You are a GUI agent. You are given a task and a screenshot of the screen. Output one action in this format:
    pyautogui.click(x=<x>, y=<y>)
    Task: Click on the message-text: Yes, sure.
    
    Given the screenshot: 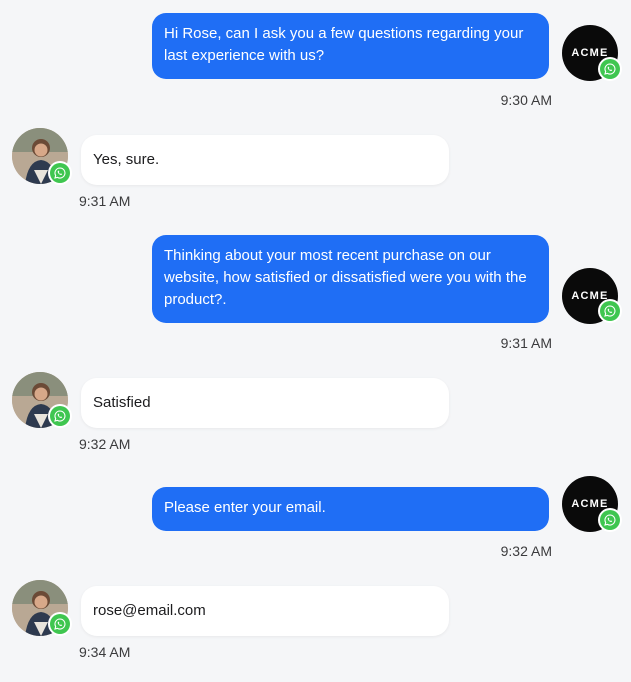 What is the action you would take?
    pyautogui.click(x=126, y=159)
    